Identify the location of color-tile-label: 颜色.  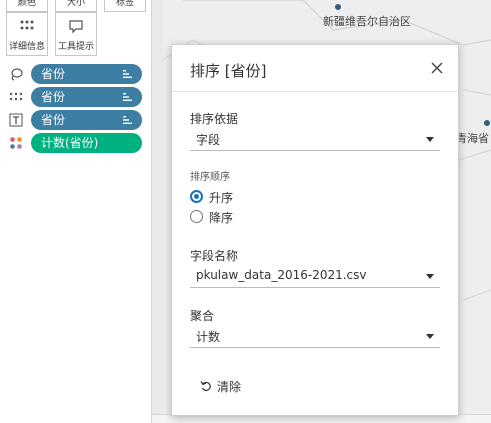
(26, 4).